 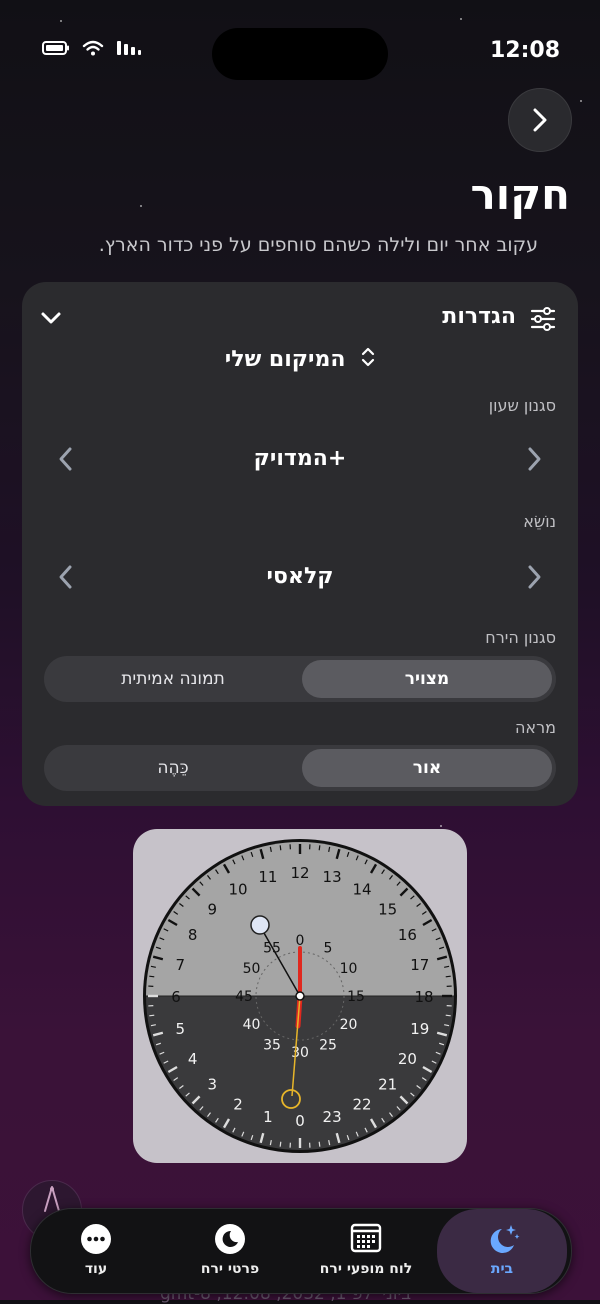 I want to click on hour-label: 19, so click(x=419, y=1029).